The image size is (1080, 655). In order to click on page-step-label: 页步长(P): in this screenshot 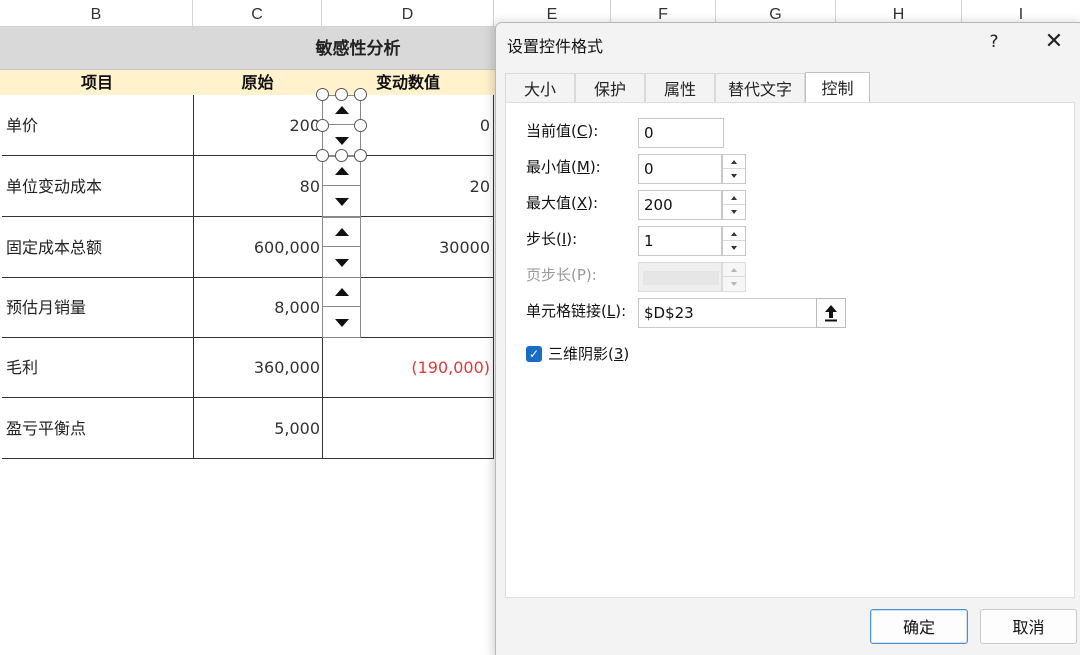, I will do `click(561, 275)`.